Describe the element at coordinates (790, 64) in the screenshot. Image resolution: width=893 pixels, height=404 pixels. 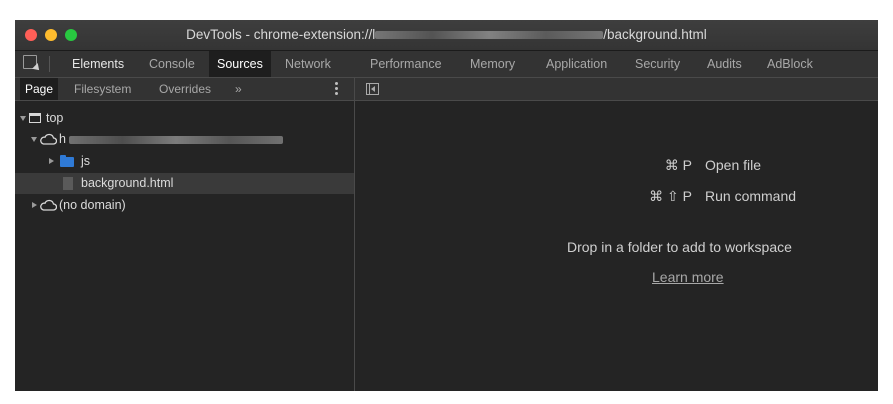
I see `tab-adblock: AdBlock` at that location.